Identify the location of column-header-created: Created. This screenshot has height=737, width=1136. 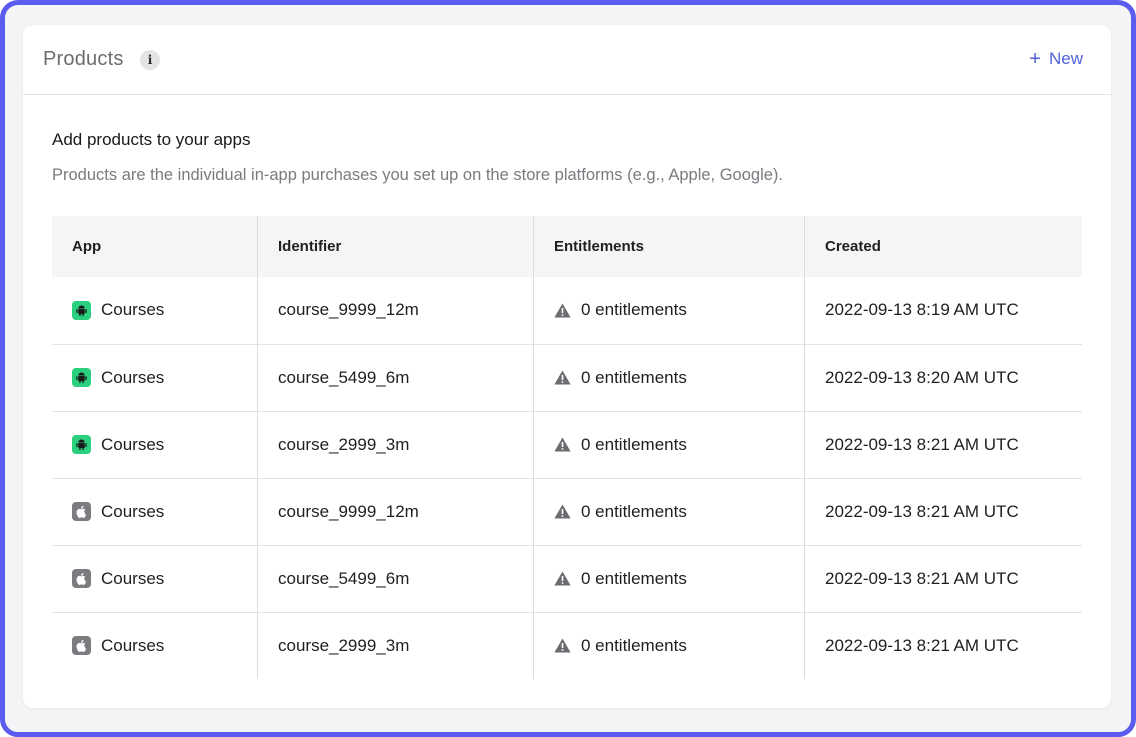
(943, 246).